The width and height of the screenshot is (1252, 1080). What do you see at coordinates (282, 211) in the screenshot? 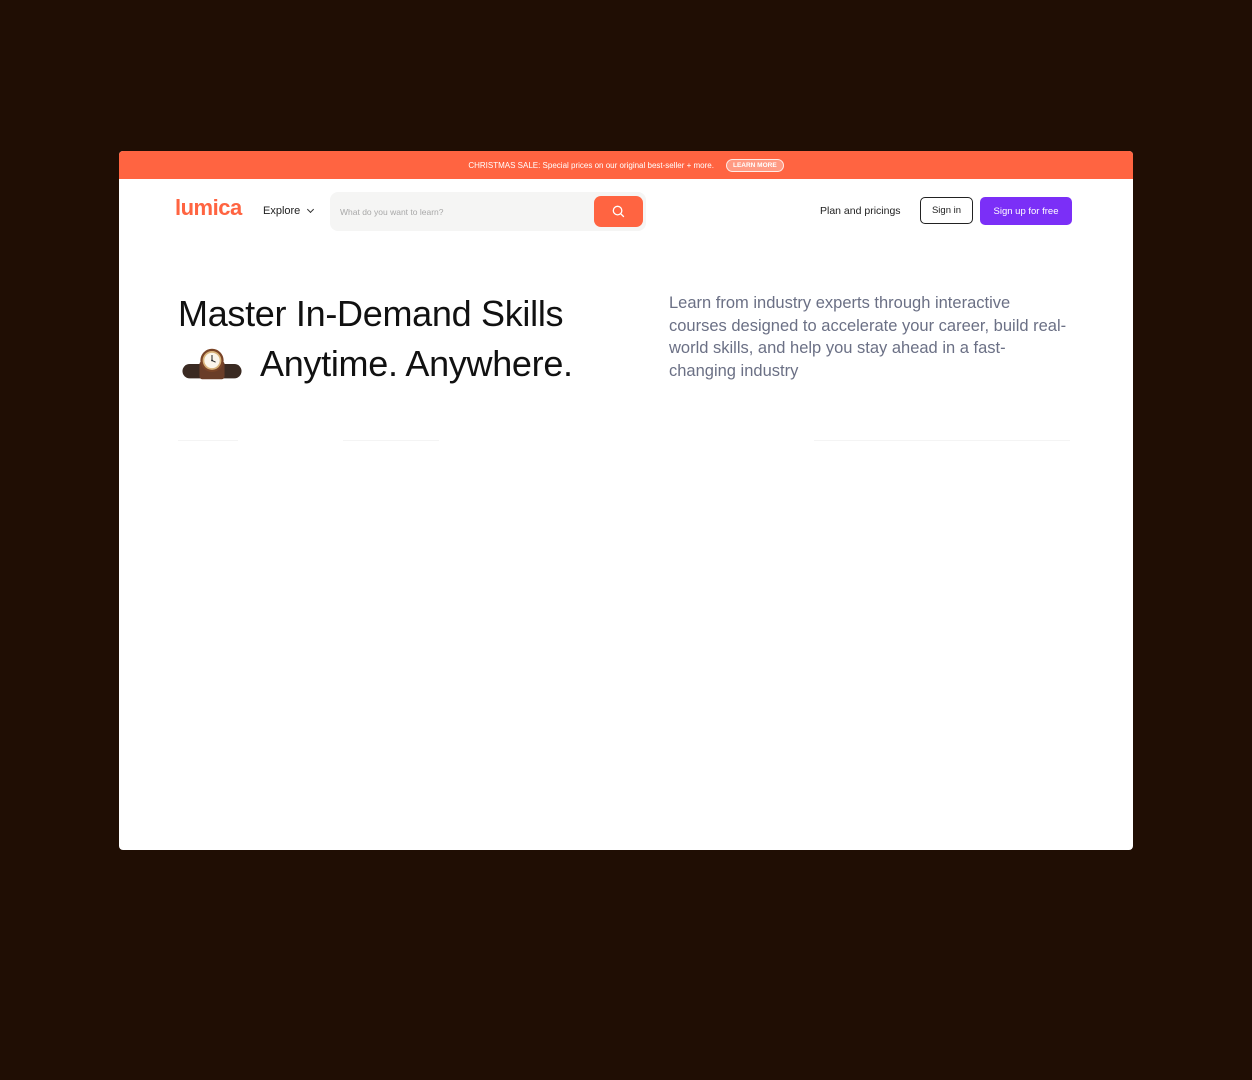
I see `explore-label: Explore` at bounding box center [282, 211].